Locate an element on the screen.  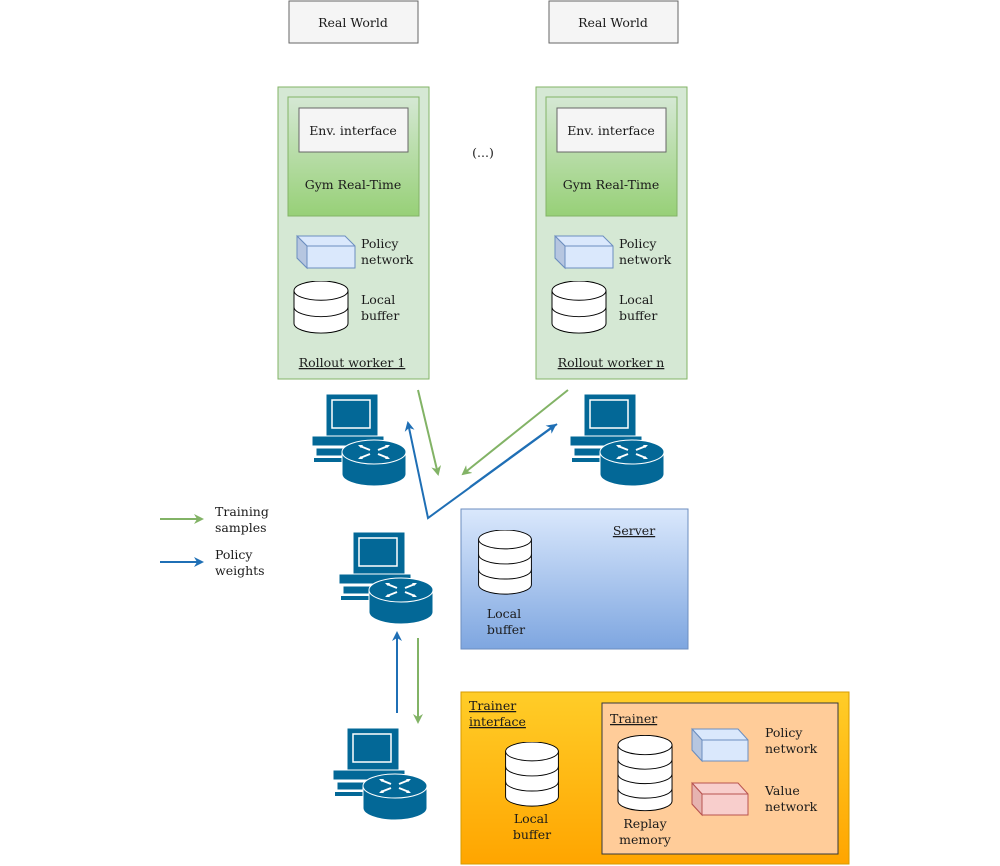
replay-label: memory is located at coordinates (645, 839).